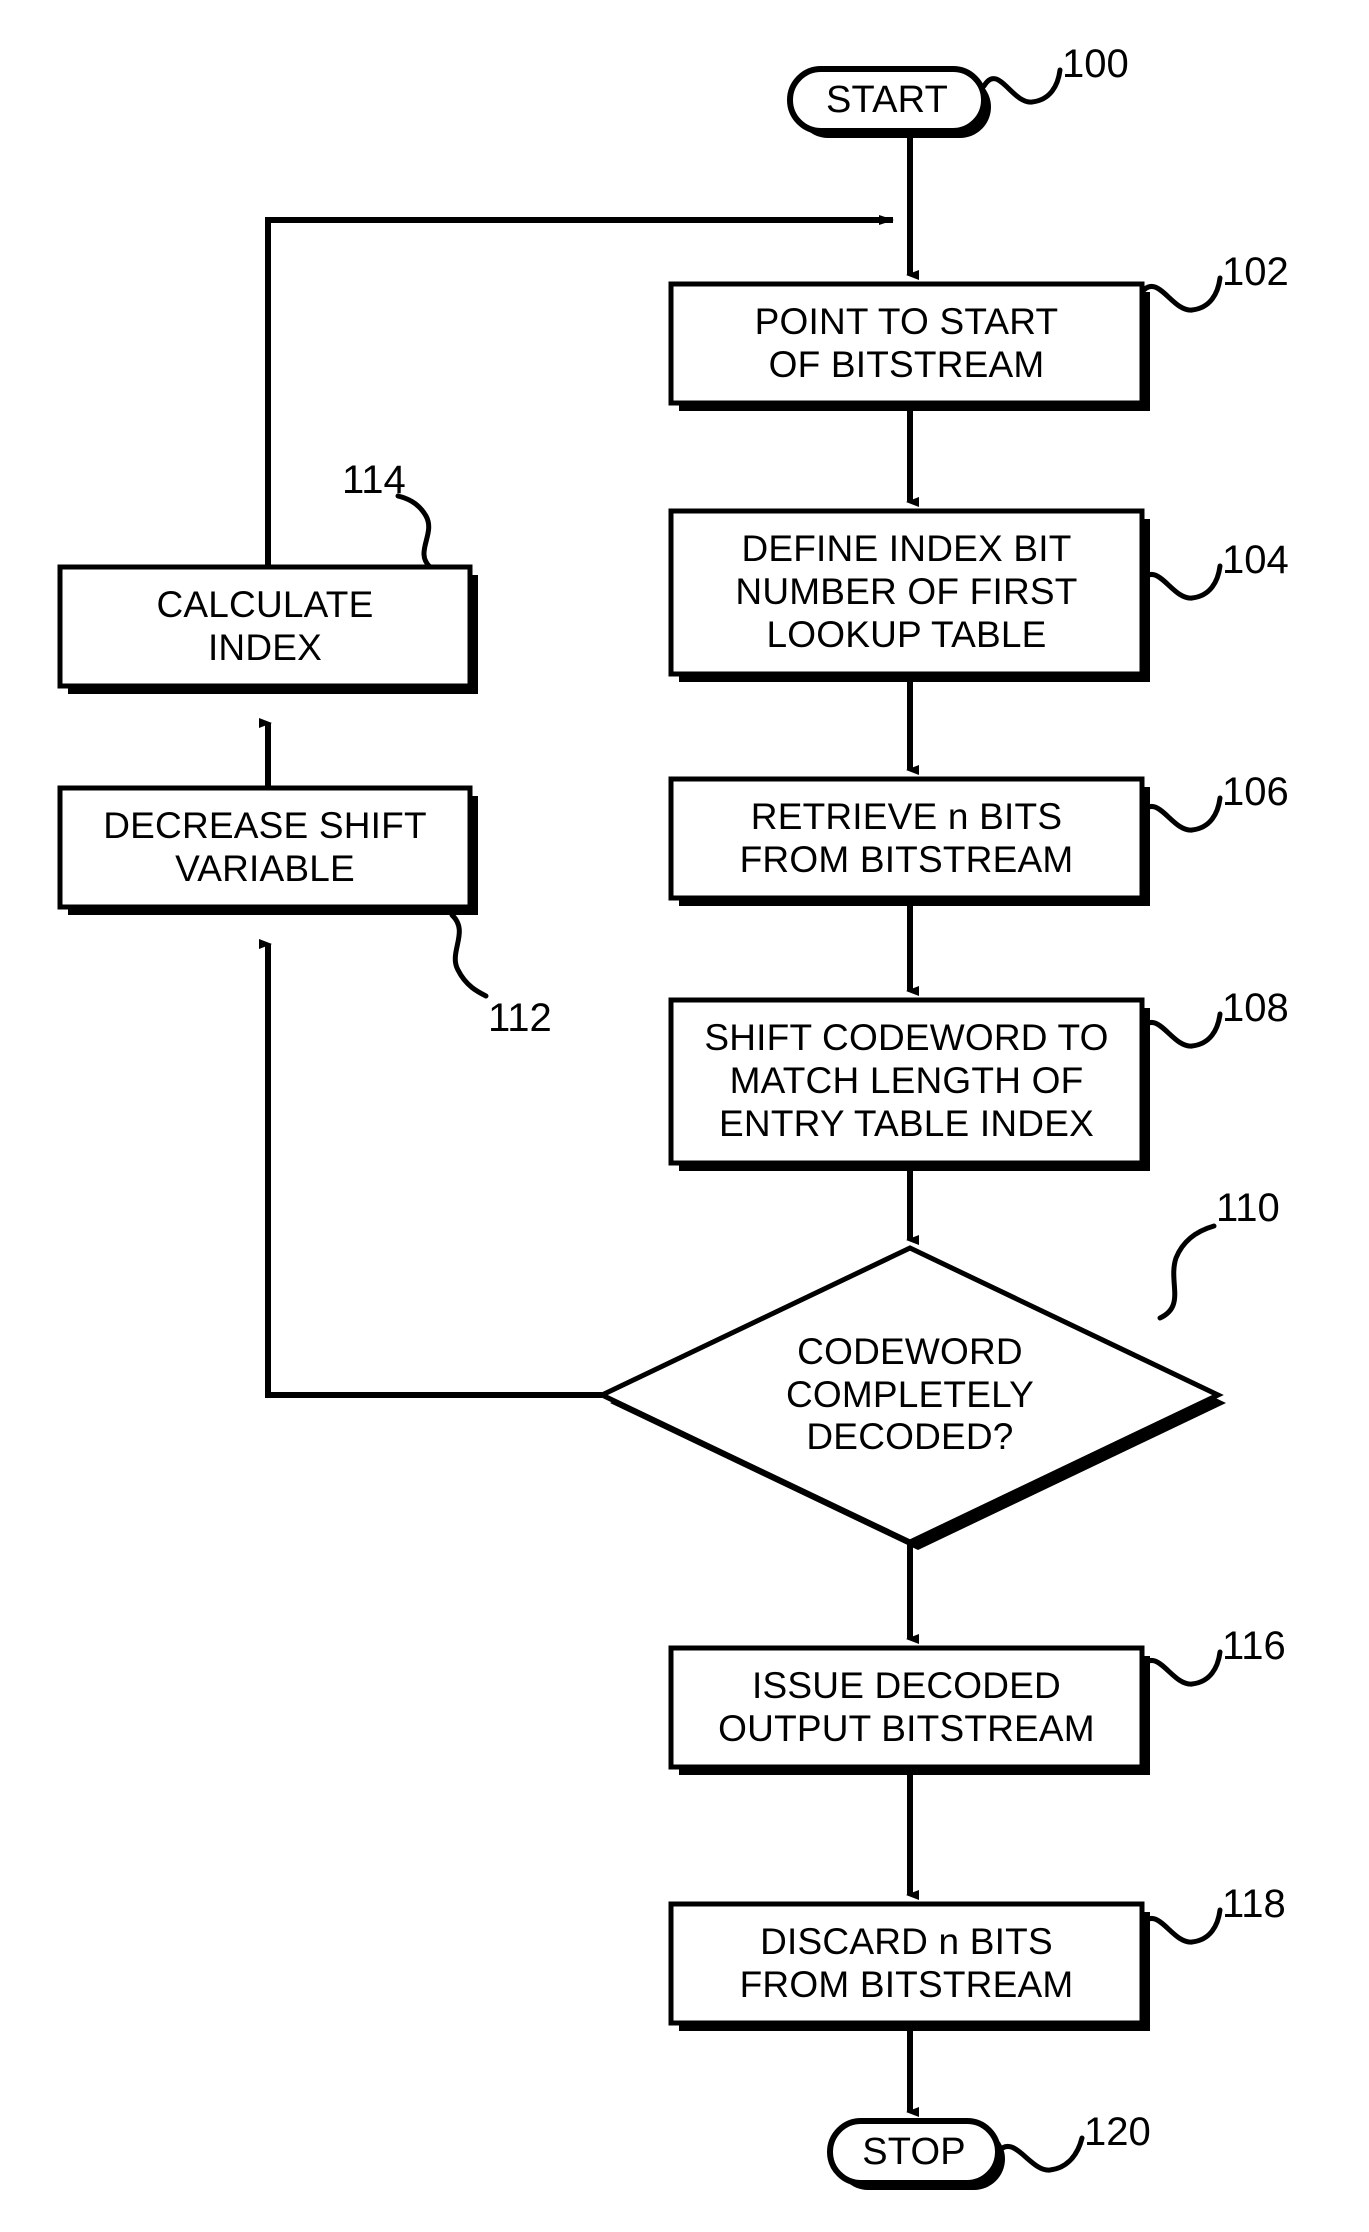  What do you see at coordinates (1095, 64) in the screenshot?
I see `ref-numeral-100: 100` at bounding box center [1095, 64].